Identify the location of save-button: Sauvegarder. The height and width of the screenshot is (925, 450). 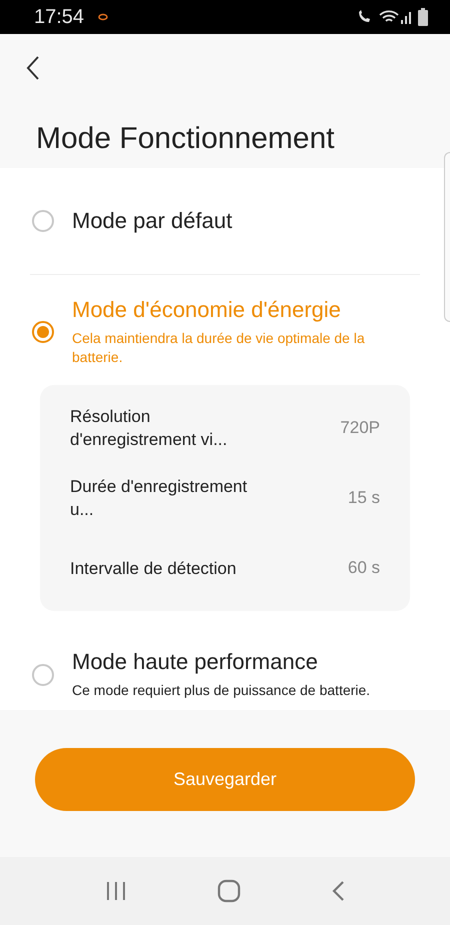
(225, 779).